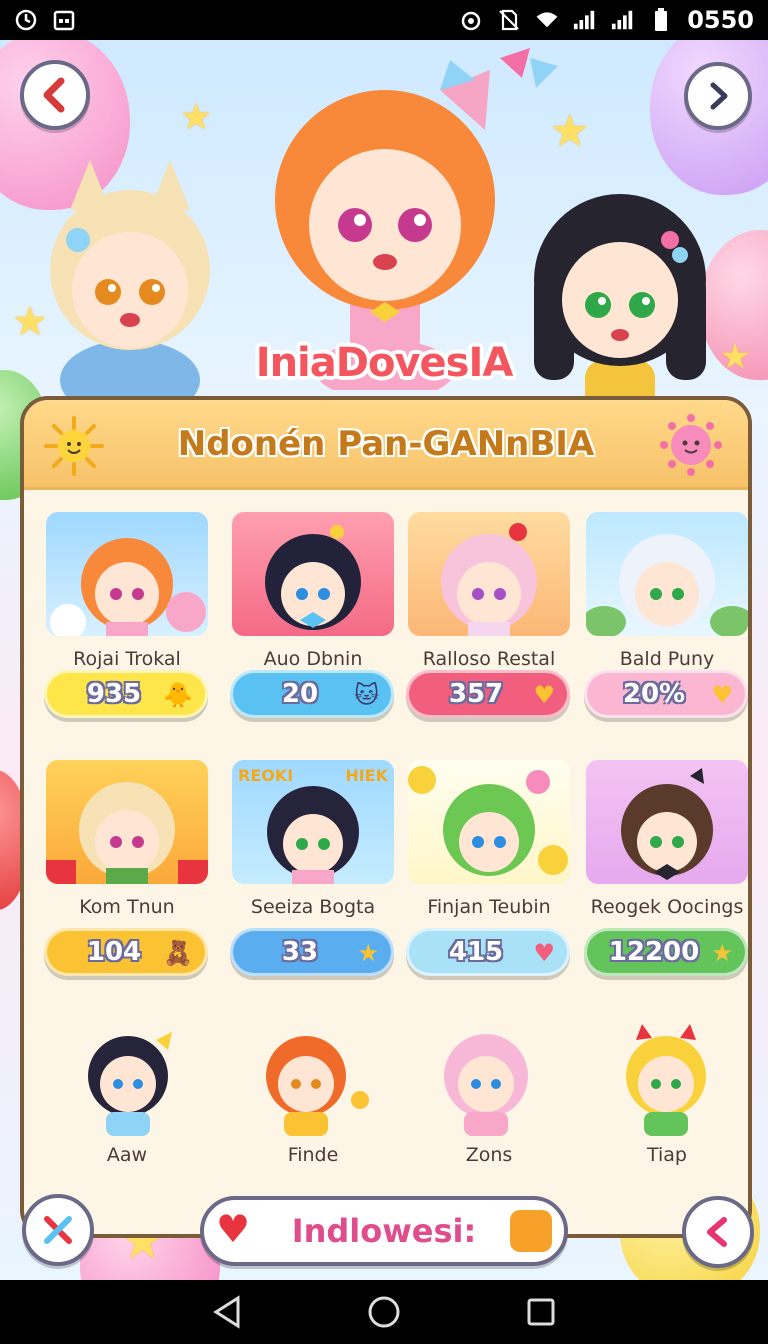  What do you see at coordinates (313, 1155) in the screenshot?
I see `free-character-name: Finde` at bounding box center [313, 1155].